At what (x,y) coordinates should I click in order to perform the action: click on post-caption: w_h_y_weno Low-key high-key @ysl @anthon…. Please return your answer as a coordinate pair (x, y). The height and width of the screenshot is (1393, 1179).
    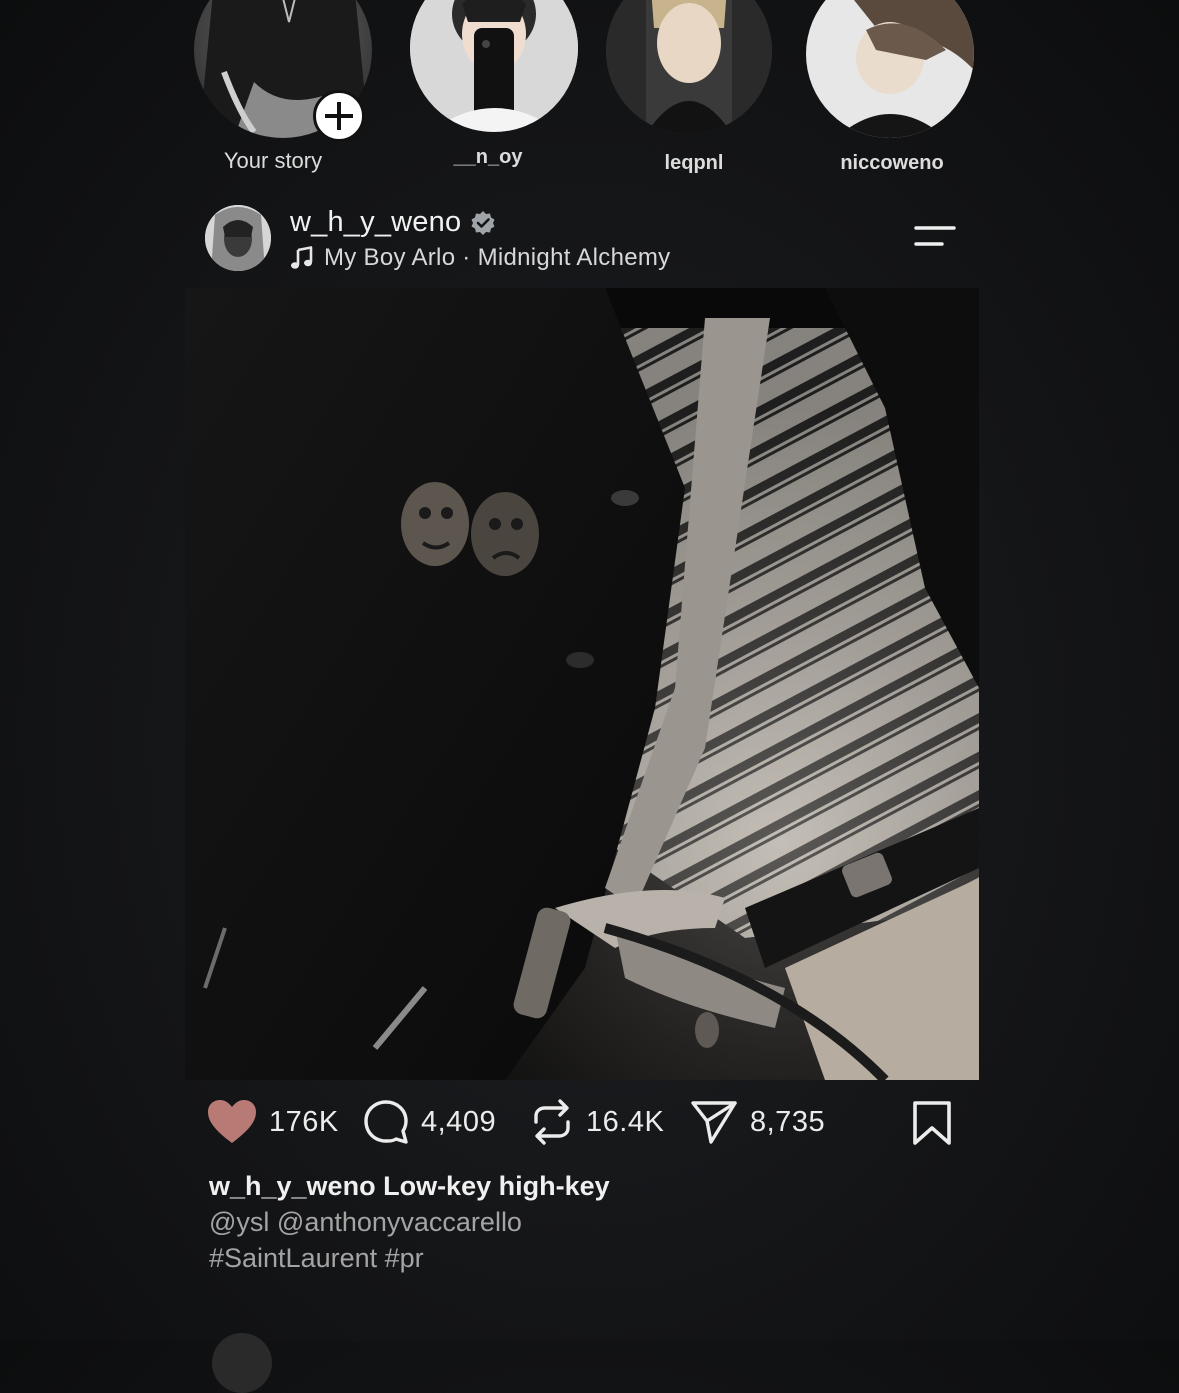
    Looking at the image, I should click on (589, 1222).